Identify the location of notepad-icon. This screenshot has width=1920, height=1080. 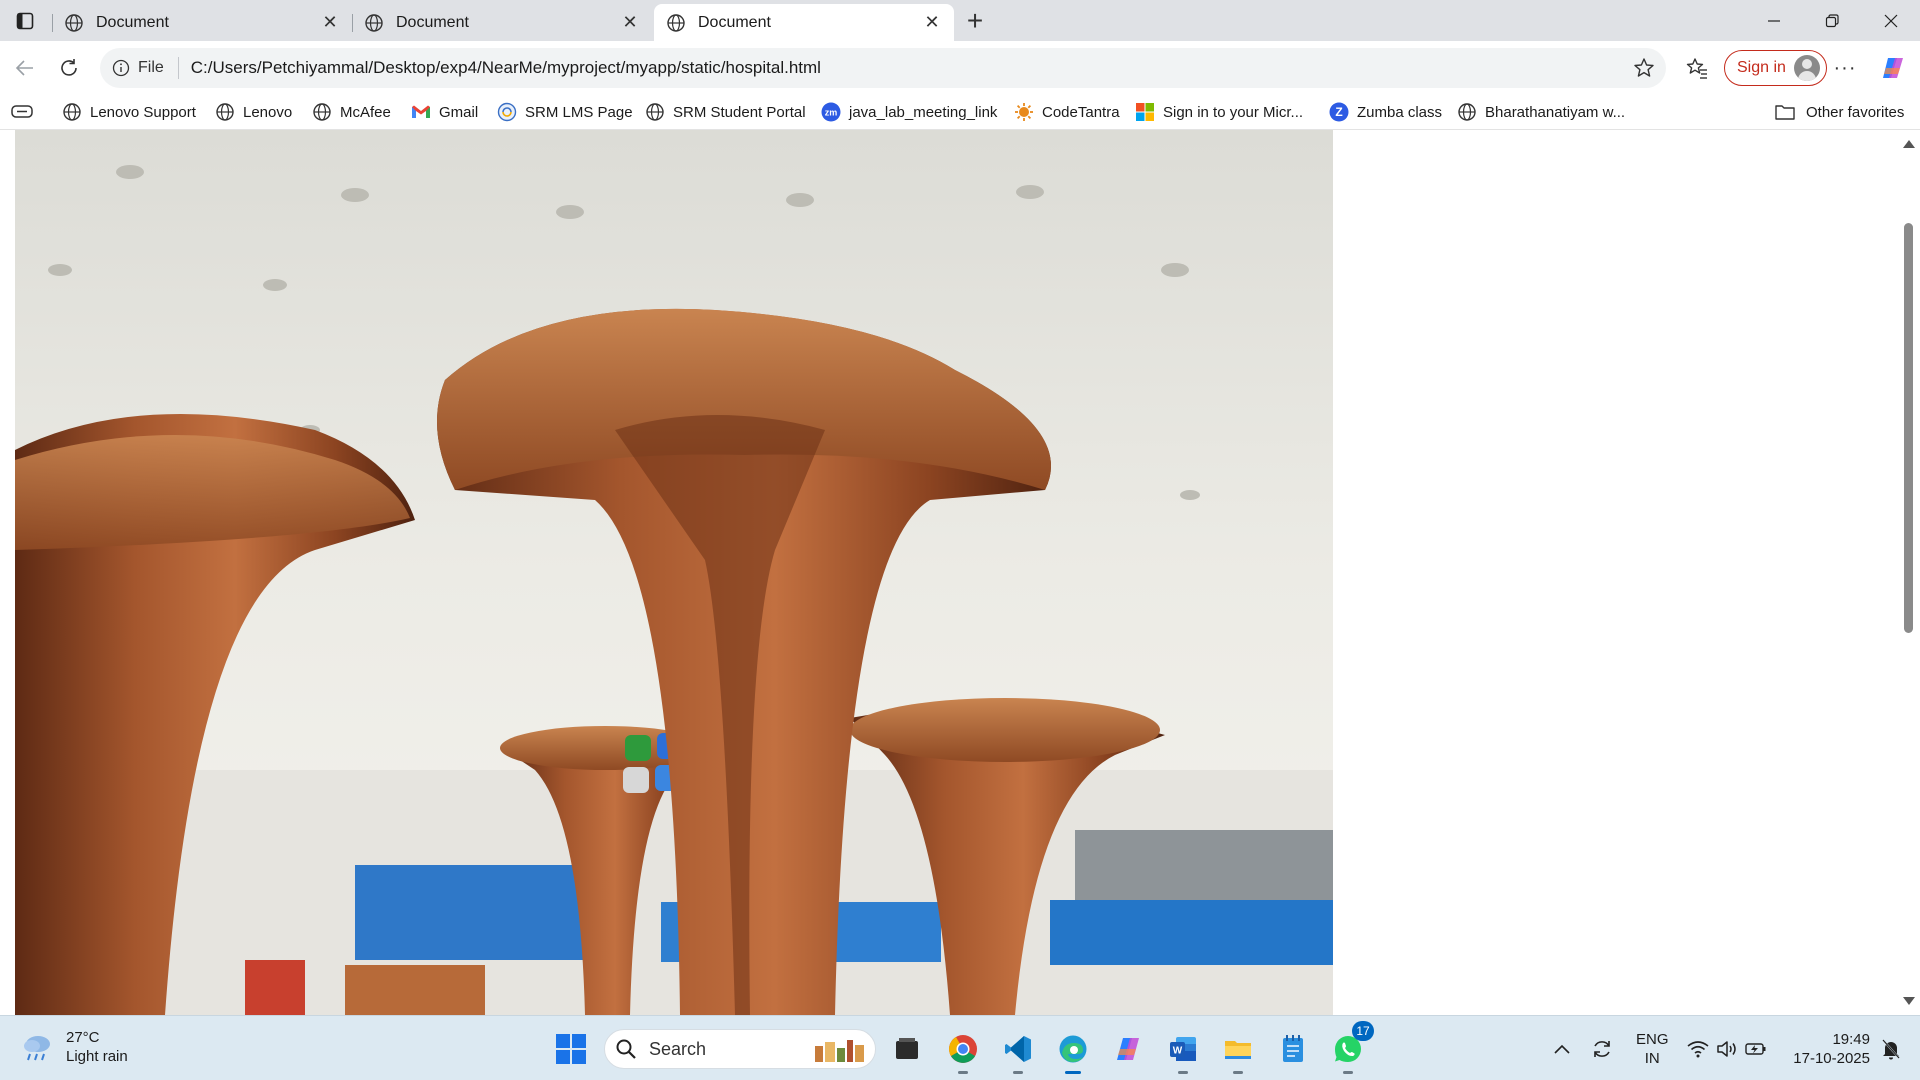
(1293, 1048).